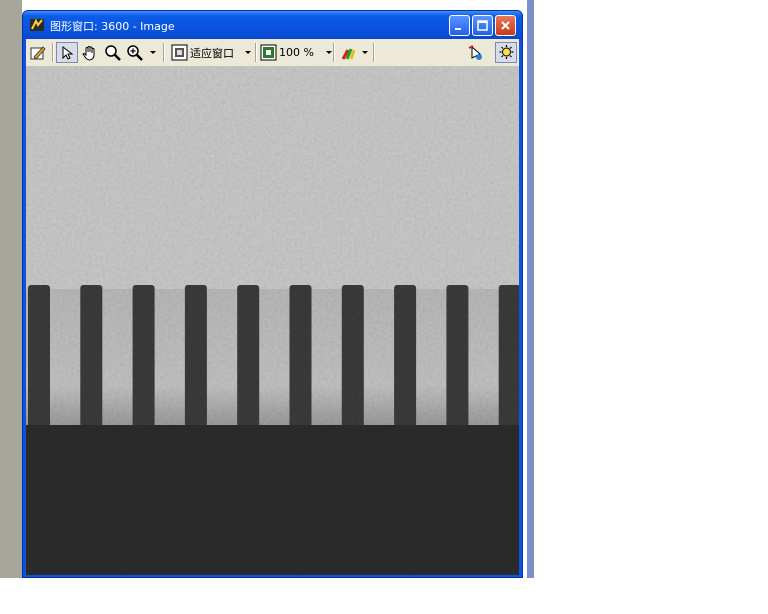  I want to click on window-title: 图形窗口: 3600 - Image, so click(112, 26).